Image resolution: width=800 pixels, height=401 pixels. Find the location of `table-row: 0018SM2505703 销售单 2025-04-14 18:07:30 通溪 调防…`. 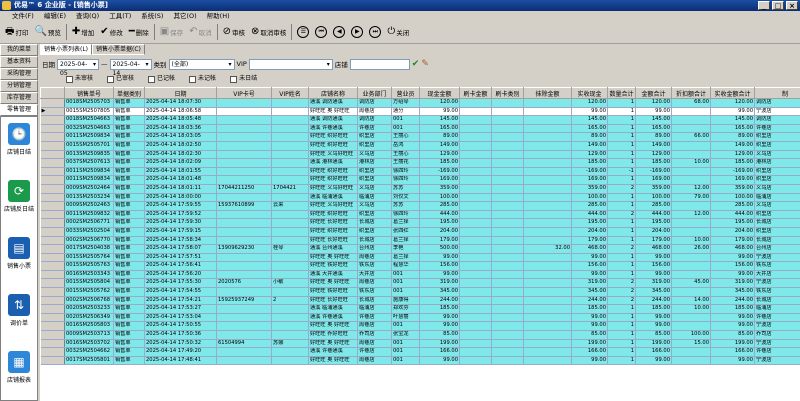

table-row: 0018SM2505703 销售单 2025-04-14 18:07:30 通溪 调防… is located at coordinates (420, 103).